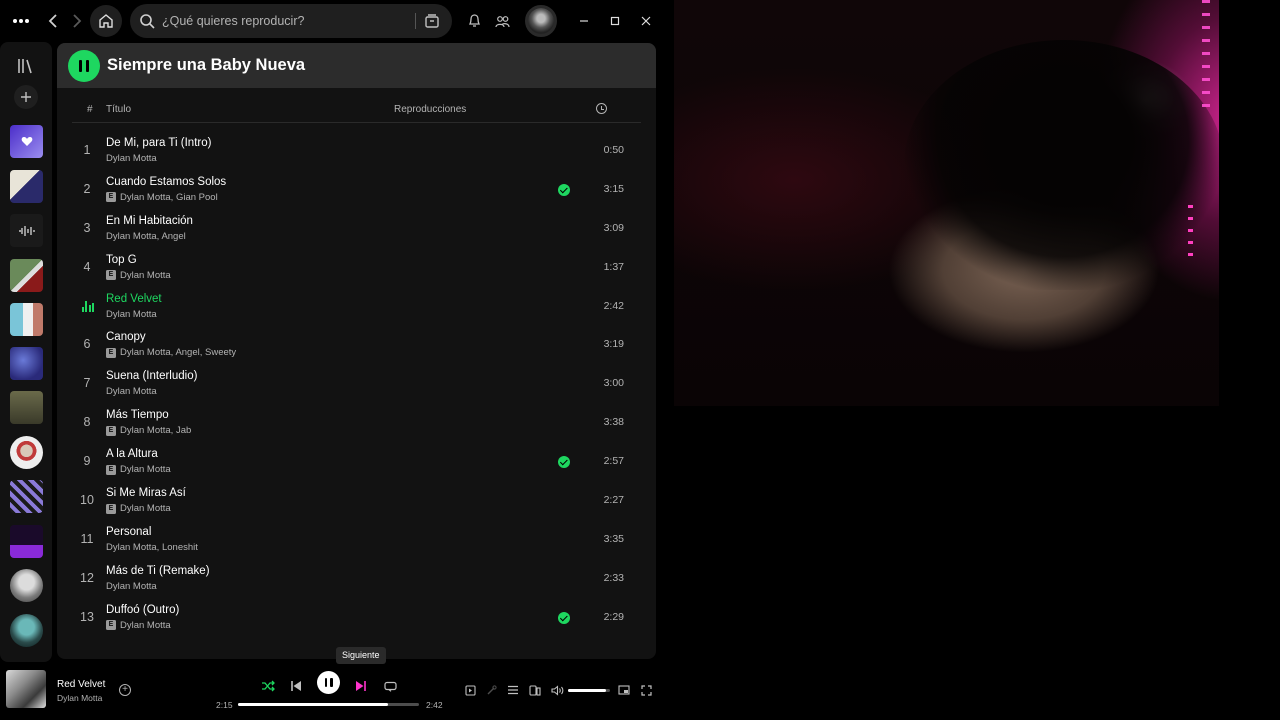  Describe the element at coordinates (361, 686) in the screenshot. I see `next-icon` at that location.